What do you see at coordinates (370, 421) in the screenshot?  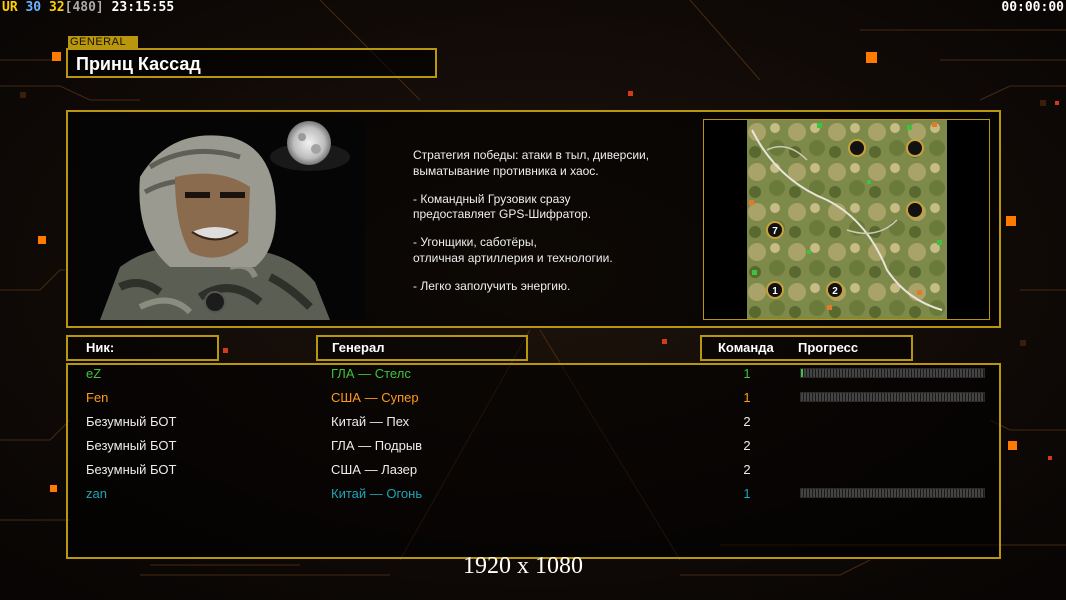 I see `player-general: Китай — Пех` at bounding box center [370, 421].